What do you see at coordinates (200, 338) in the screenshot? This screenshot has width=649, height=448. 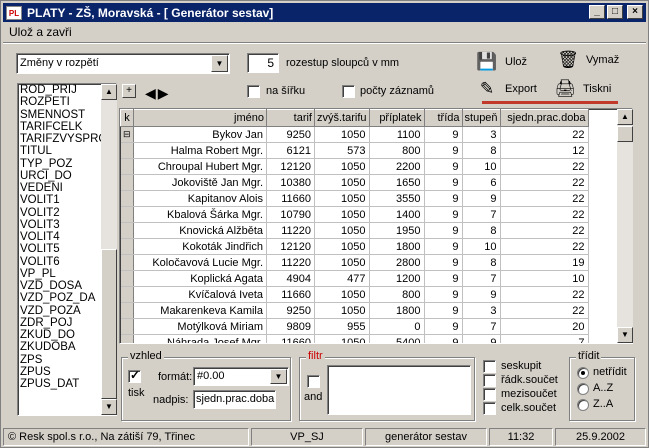 I see `table-cell: Náhrada Josef Mgr.` at bounding box center [200, 338].